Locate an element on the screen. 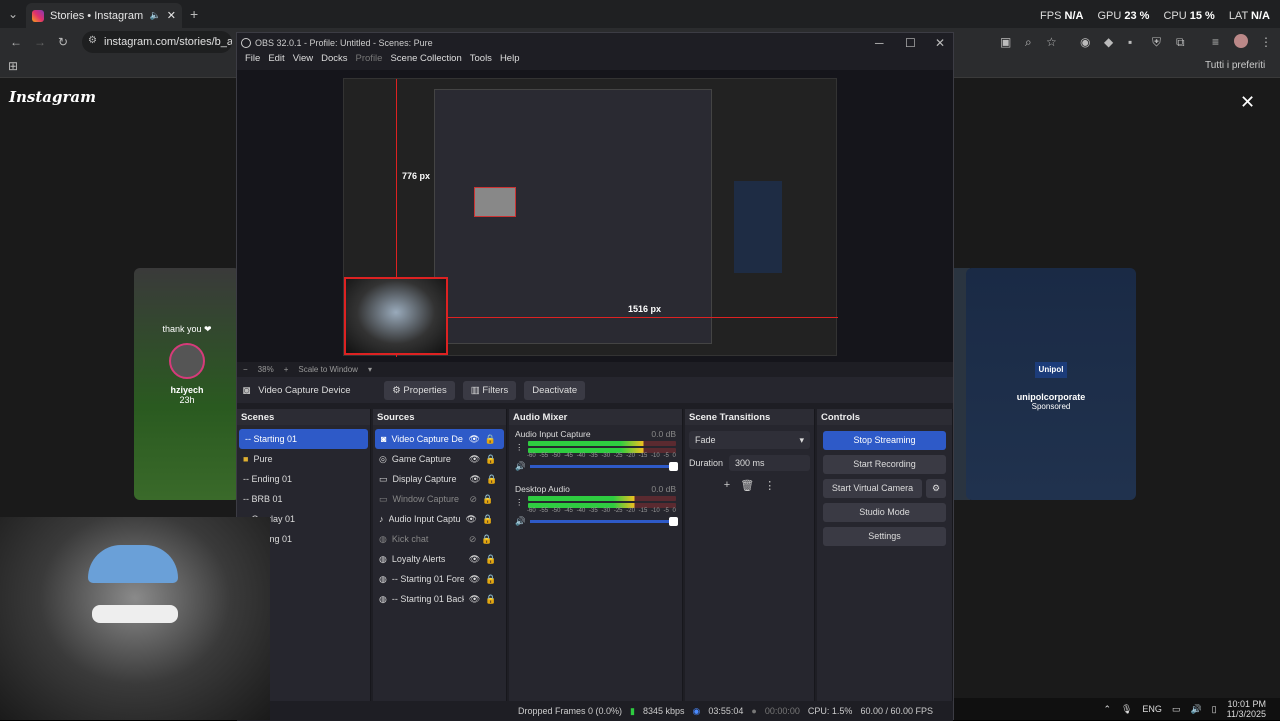  scene-item: -- Ending 01 is located at coordinates (303, 479).